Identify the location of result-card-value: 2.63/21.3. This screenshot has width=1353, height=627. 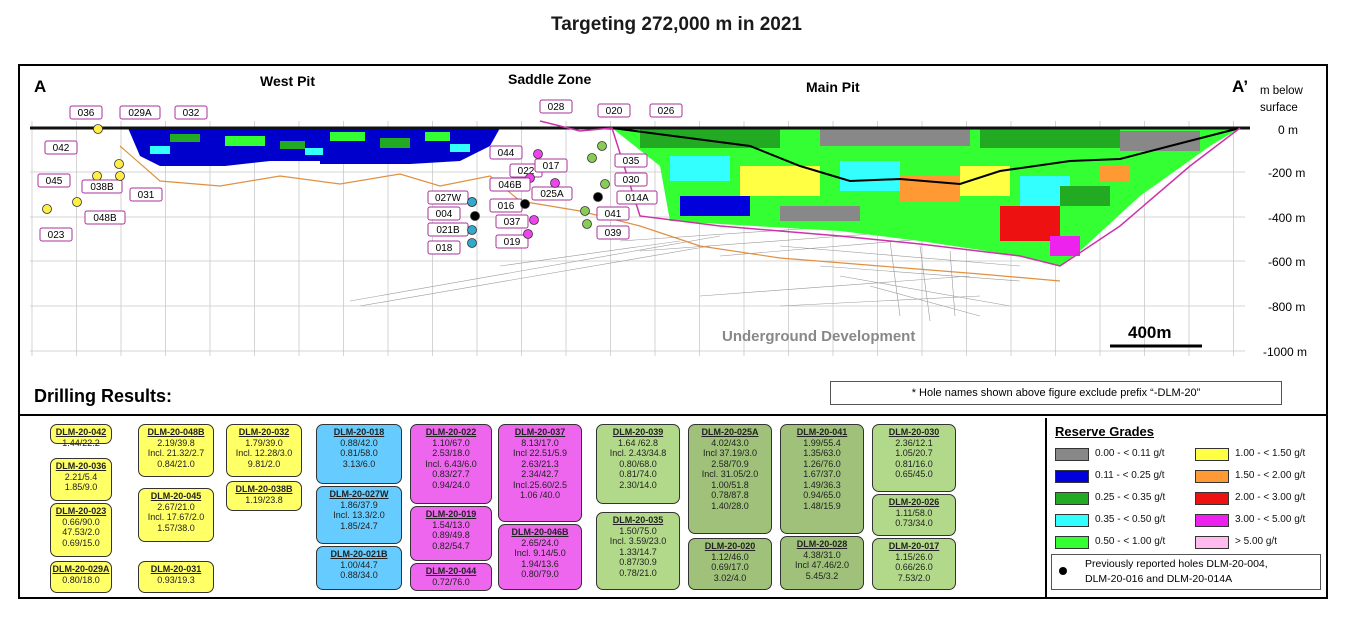
(540, 463).